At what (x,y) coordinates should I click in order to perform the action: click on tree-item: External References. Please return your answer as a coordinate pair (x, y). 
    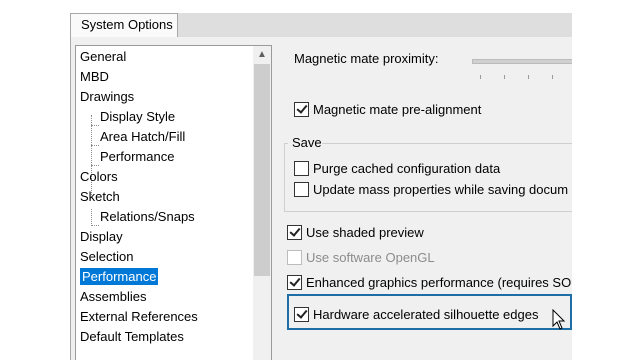
    Looking at the image, I should click on (139, 316).